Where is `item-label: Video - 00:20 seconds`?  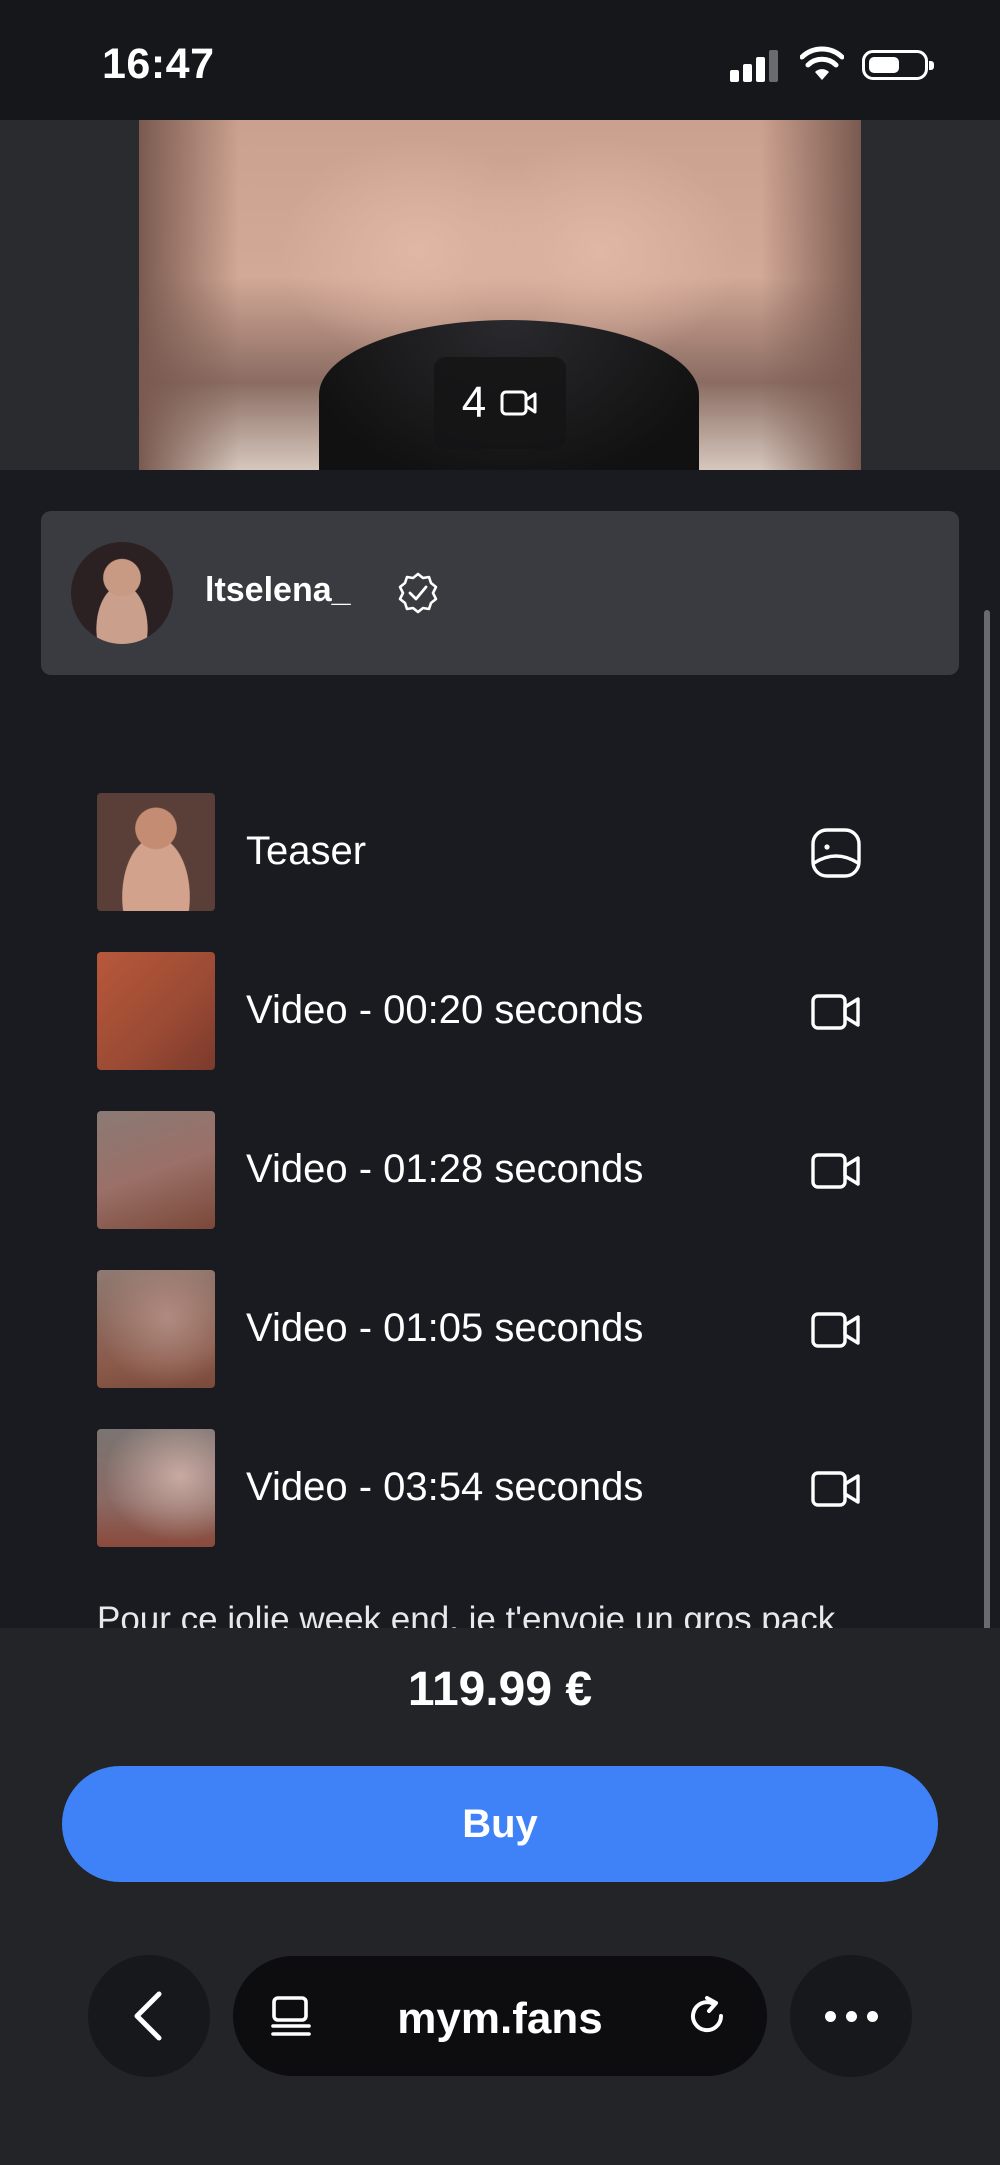
item-label: Video - 00:20 seconds is located at coordinates (445, 1010).